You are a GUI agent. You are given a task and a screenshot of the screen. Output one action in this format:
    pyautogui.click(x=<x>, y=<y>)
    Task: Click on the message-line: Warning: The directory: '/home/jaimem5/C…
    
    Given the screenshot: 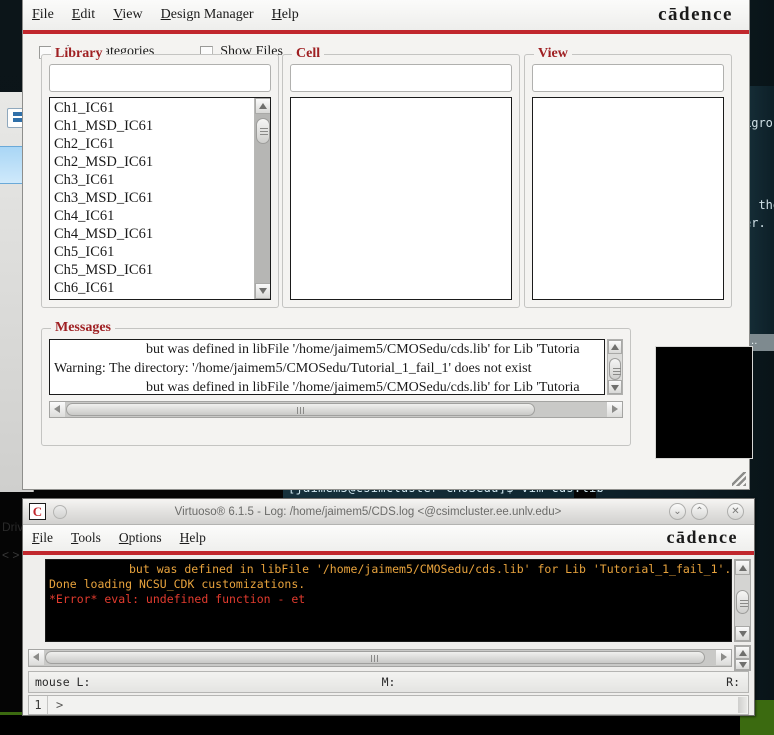 What is the action you would take?
    pyautogui.click(x=293, y=368)
    